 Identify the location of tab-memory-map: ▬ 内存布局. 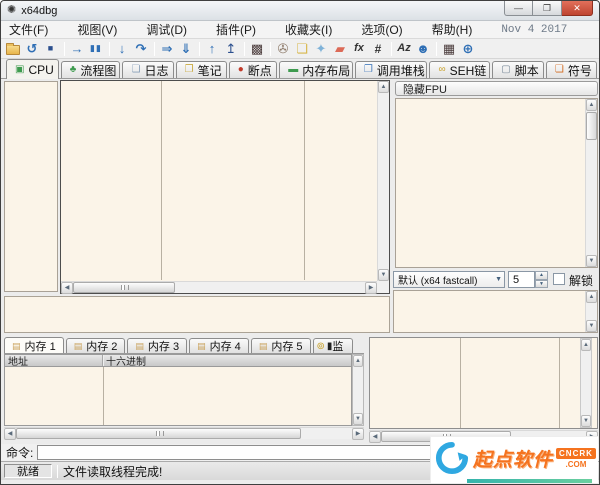
(316, 69).